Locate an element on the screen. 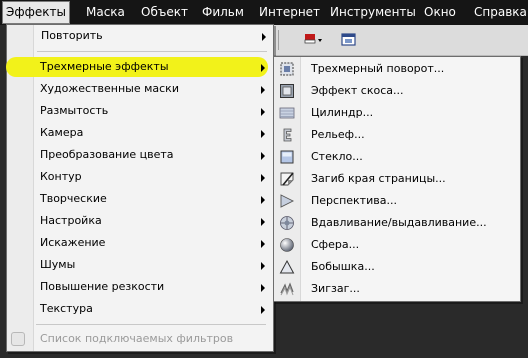 The height and width of the screenshot is (358, 528). boss-icon is located at coordinates (287, 266).